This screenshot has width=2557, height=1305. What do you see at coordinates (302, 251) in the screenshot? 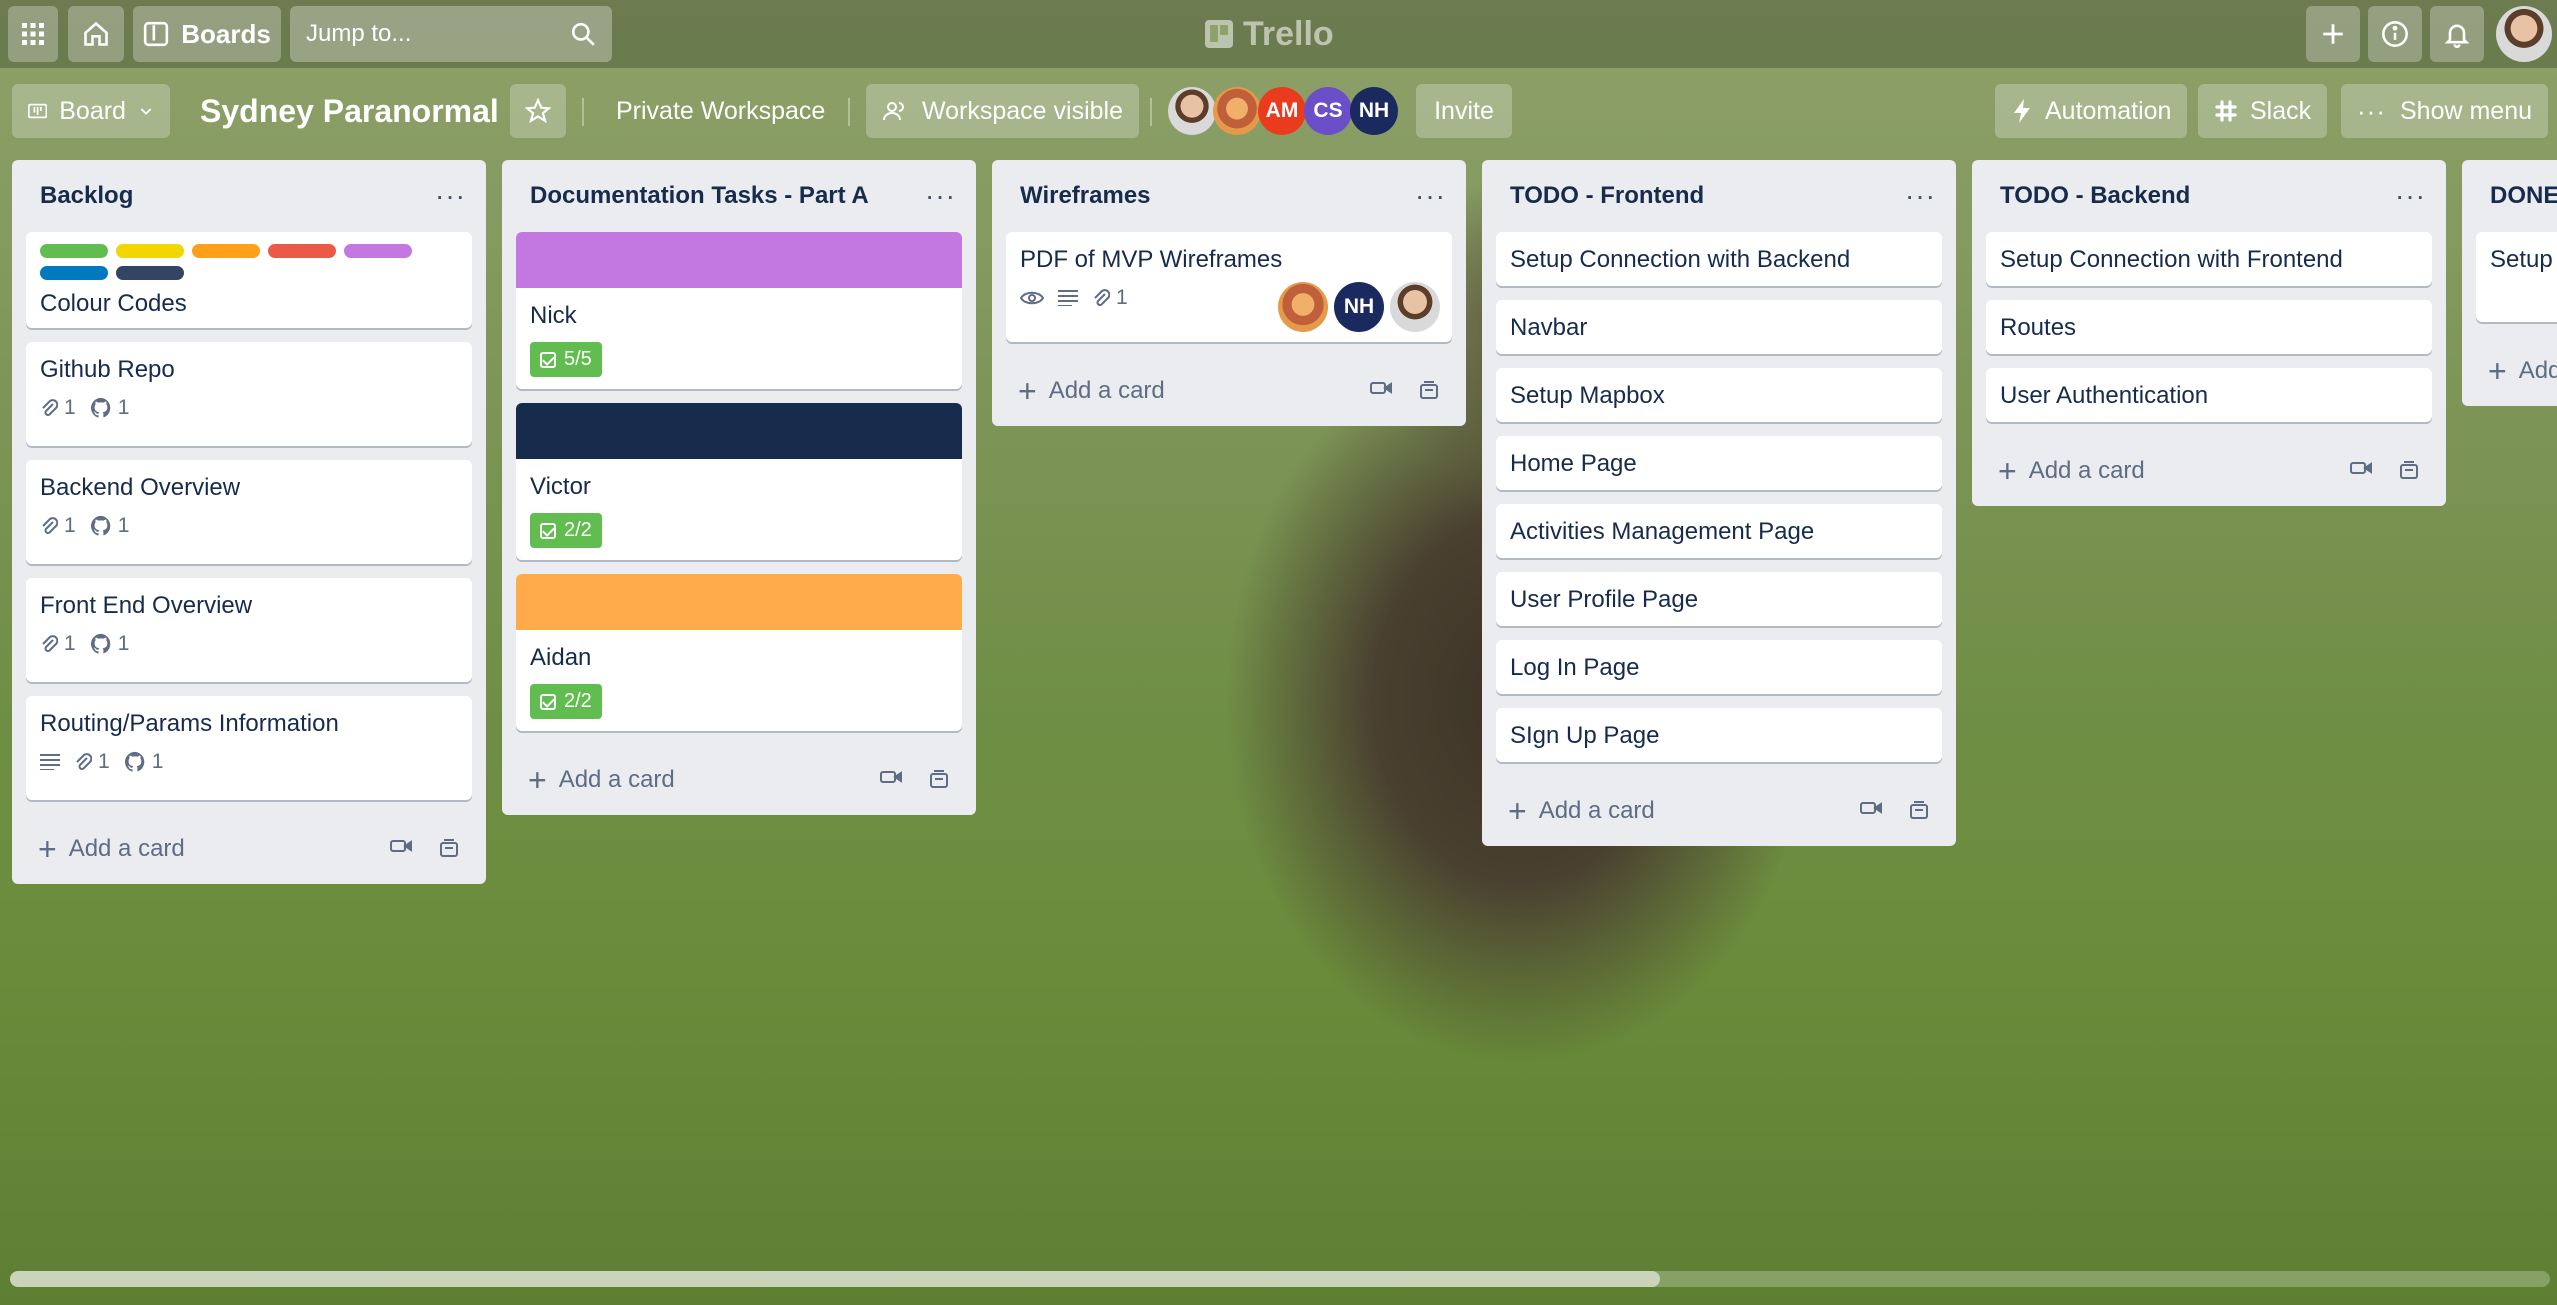
I see `label-red` at bounding box center [302, 251].